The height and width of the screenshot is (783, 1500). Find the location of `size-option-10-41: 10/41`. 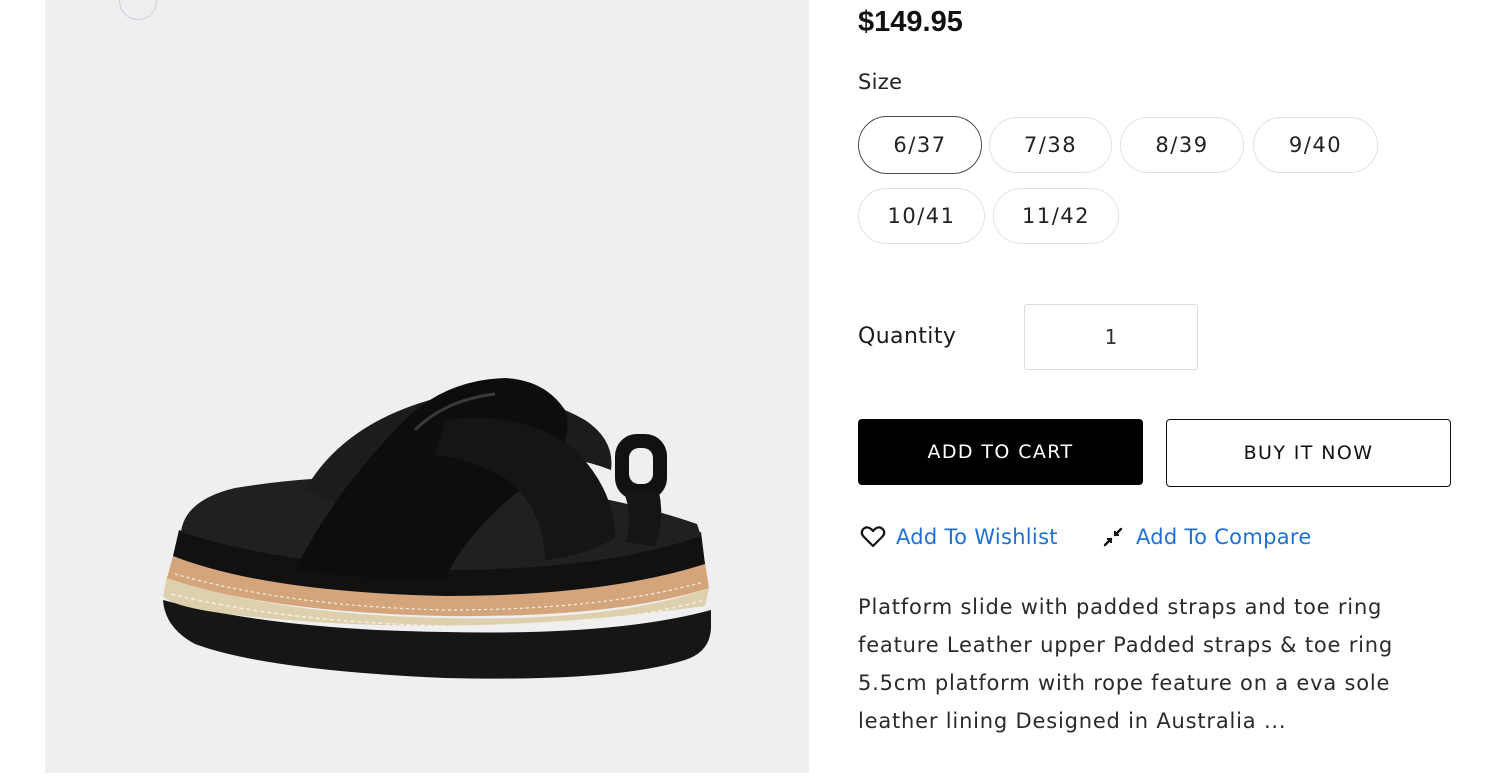

size-option-10-41: 10/41 is located at coordinates (921, 216).